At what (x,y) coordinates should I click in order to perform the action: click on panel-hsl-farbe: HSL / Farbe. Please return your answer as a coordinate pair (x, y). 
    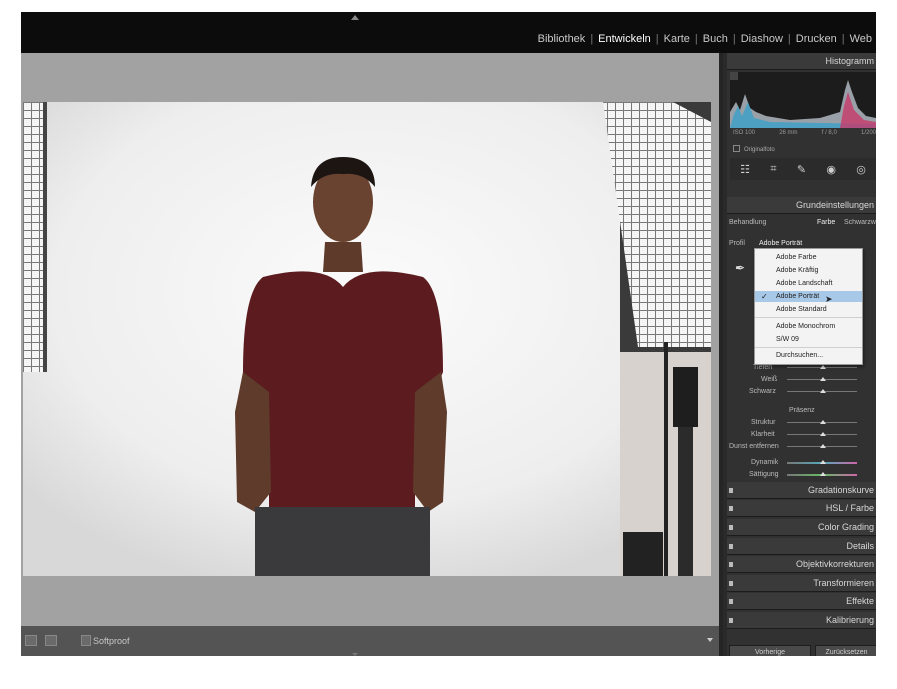
    Looking at the image, I should click on (801, 508).